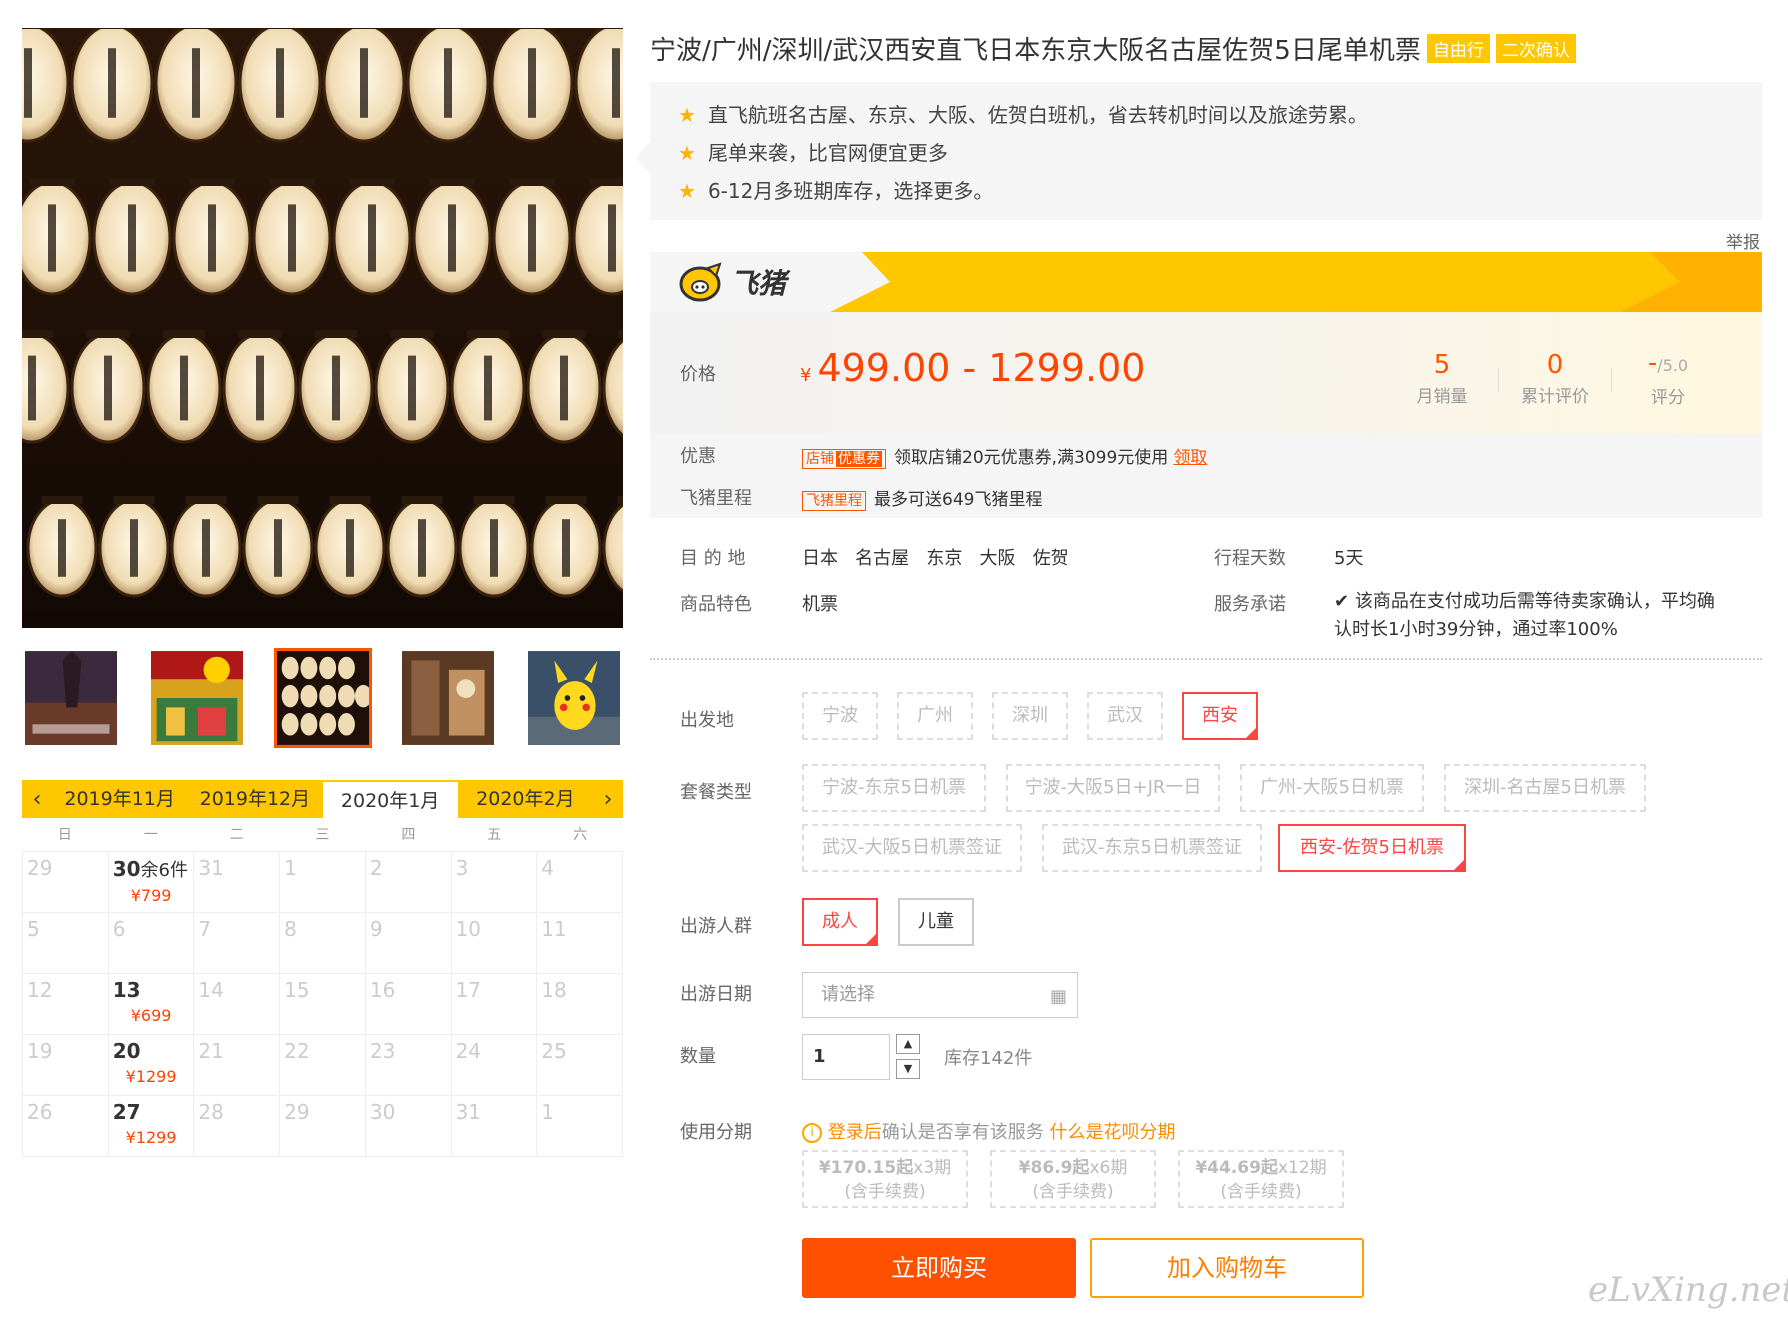 This screenshot has width=1788, height=1323. I want to click on chevron-left-icon: ‹, so click(37, 799).